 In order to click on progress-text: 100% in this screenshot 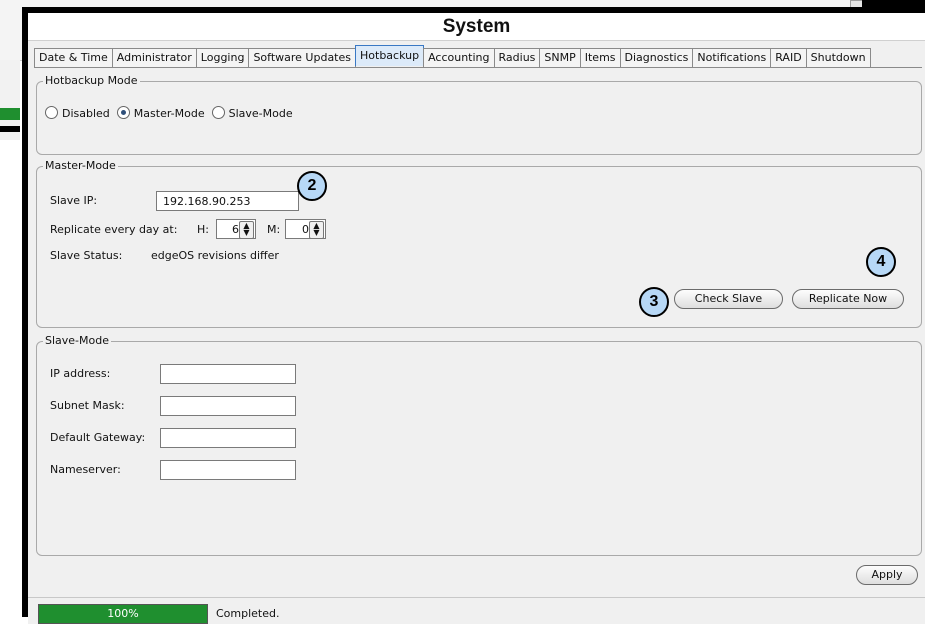, I will do `click(123, 613)`.